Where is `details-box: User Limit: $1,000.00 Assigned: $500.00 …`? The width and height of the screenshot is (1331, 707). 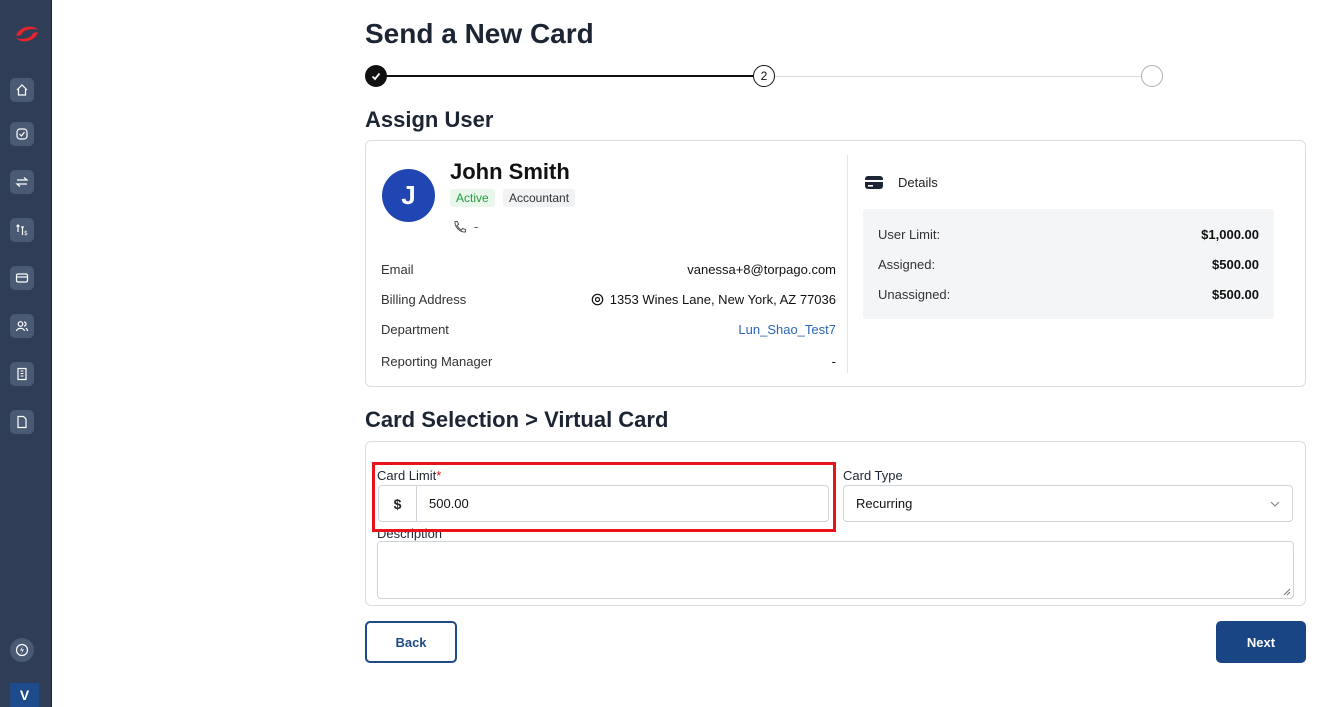
details-box: User Limit: $1,000.00 Assigned: $500.00 … is located at coordinates (1068, 264).